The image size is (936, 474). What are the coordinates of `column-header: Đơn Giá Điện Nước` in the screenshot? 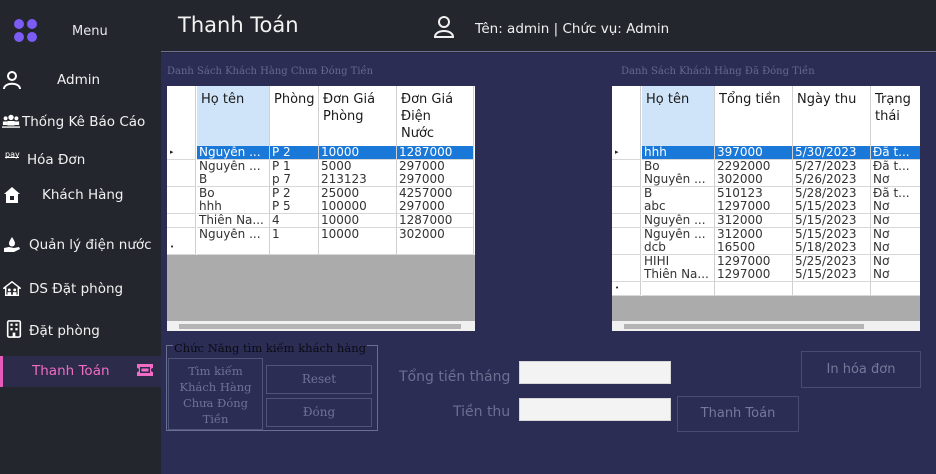 It's located at (435, 116).